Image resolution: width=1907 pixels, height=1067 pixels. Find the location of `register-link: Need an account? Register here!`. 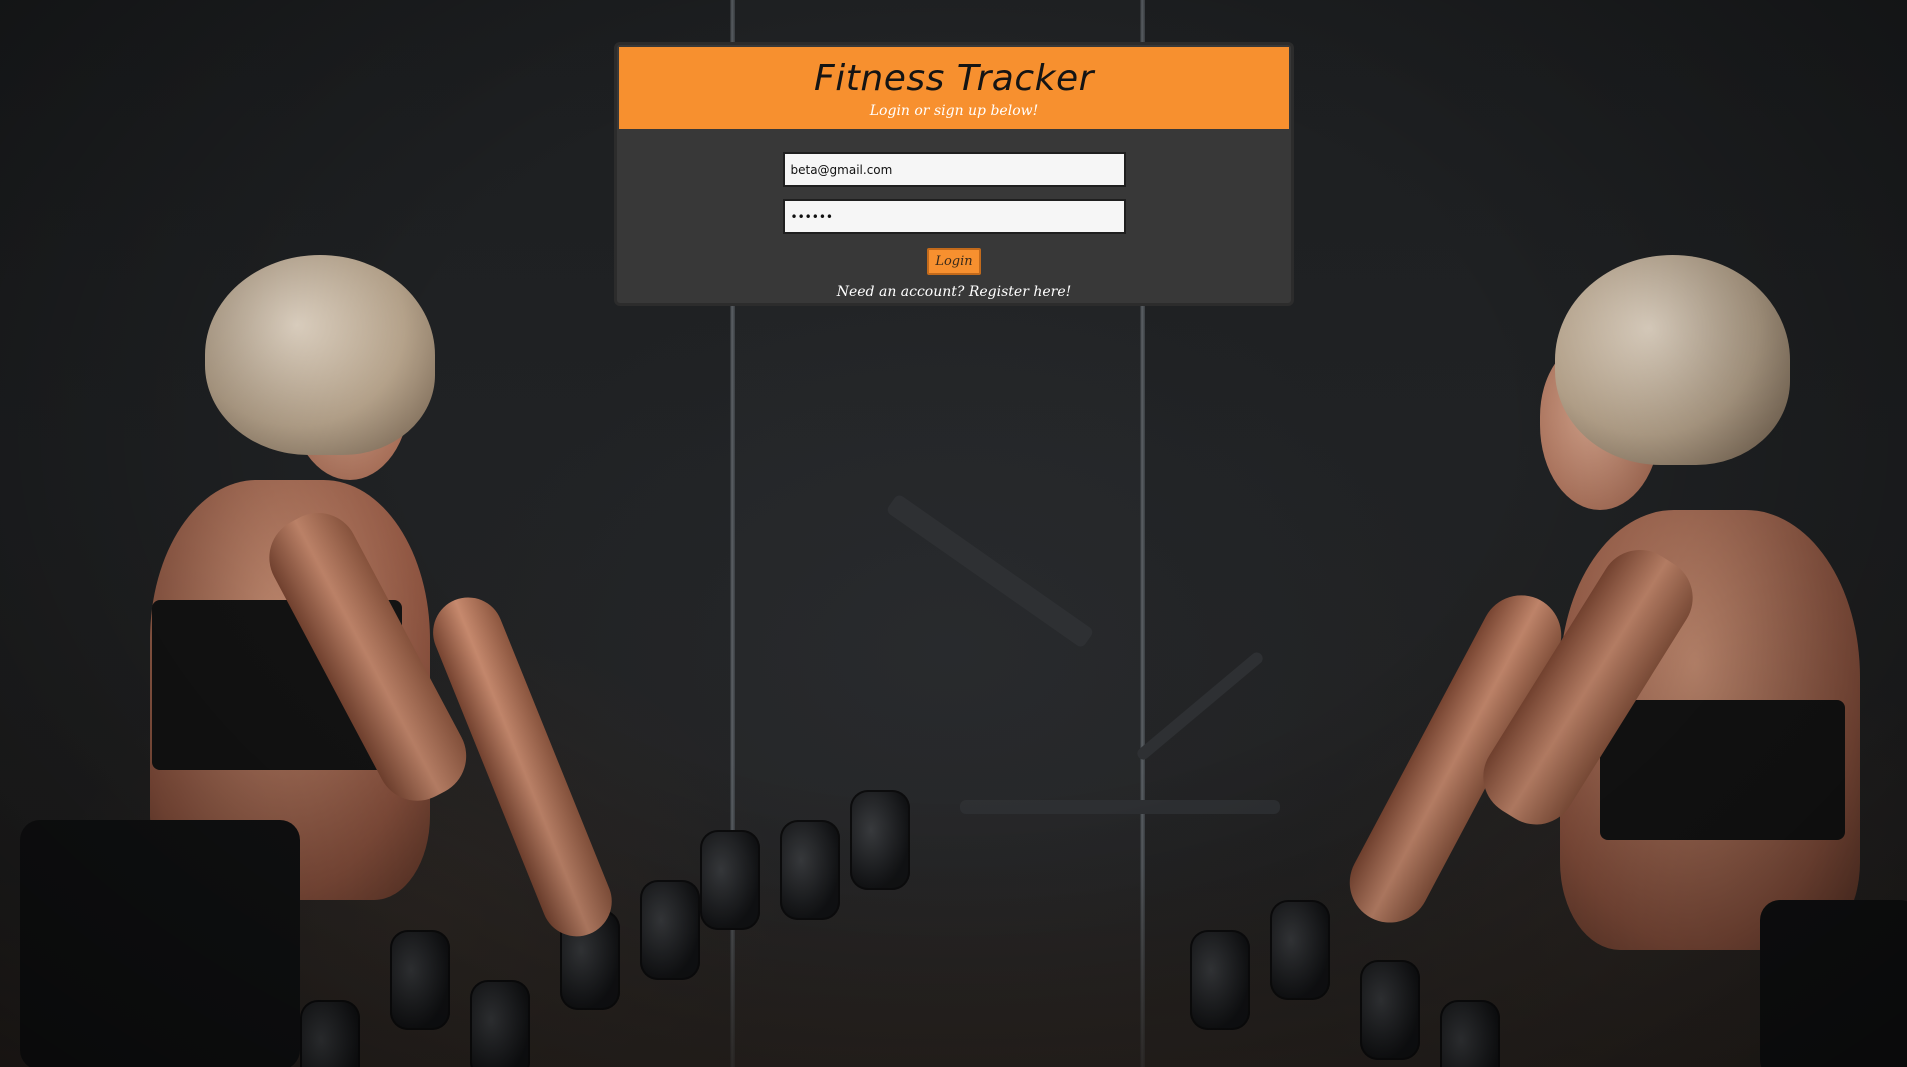

register-link: Need an account? Register here! is located at coordinates (954, 292).